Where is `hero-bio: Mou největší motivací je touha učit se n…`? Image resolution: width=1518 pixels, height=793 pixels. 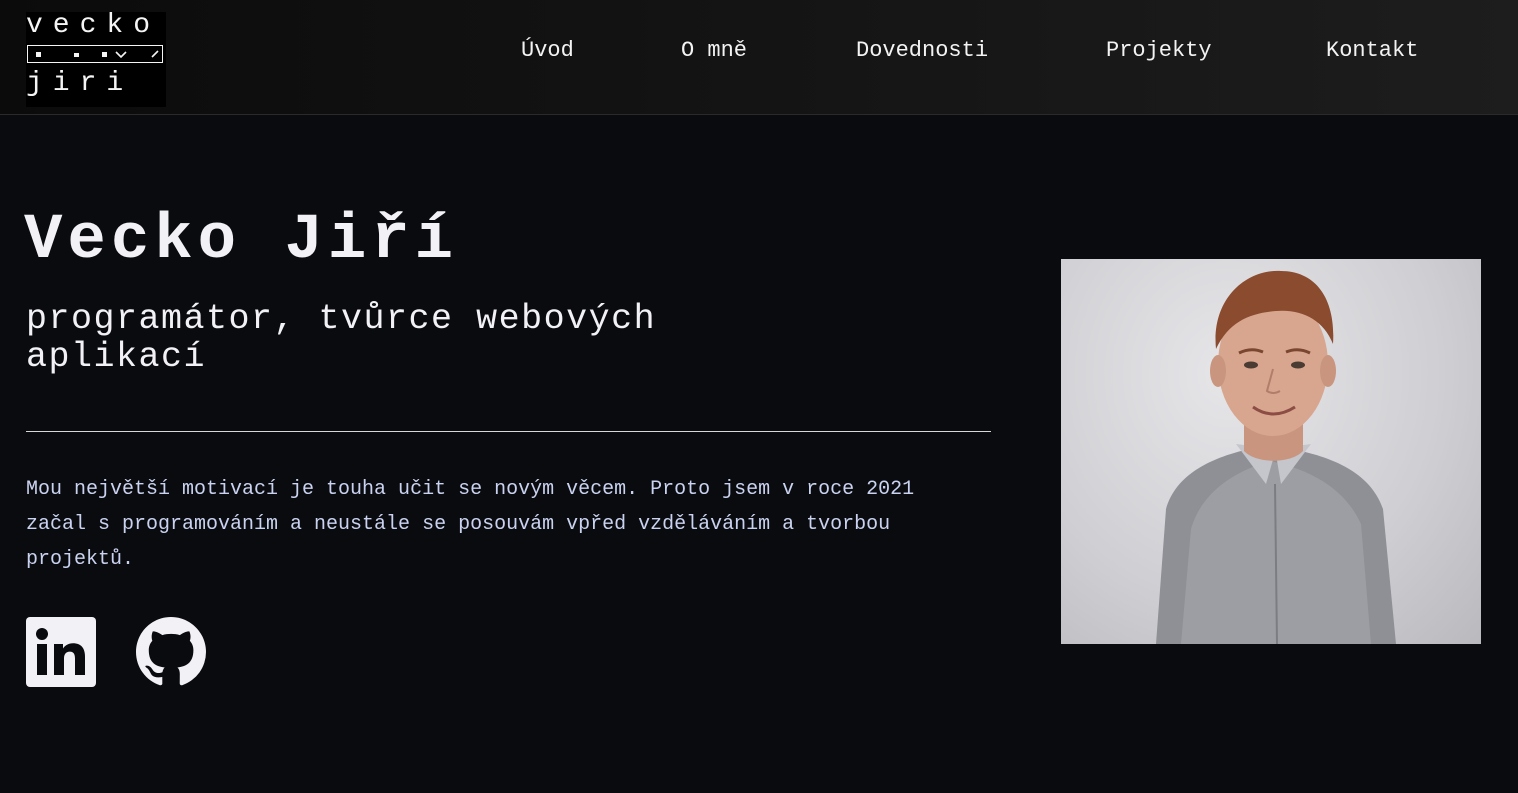 hero-bio: Mou největší motivací je touha učit se n… is located at coordinates (470, 524).